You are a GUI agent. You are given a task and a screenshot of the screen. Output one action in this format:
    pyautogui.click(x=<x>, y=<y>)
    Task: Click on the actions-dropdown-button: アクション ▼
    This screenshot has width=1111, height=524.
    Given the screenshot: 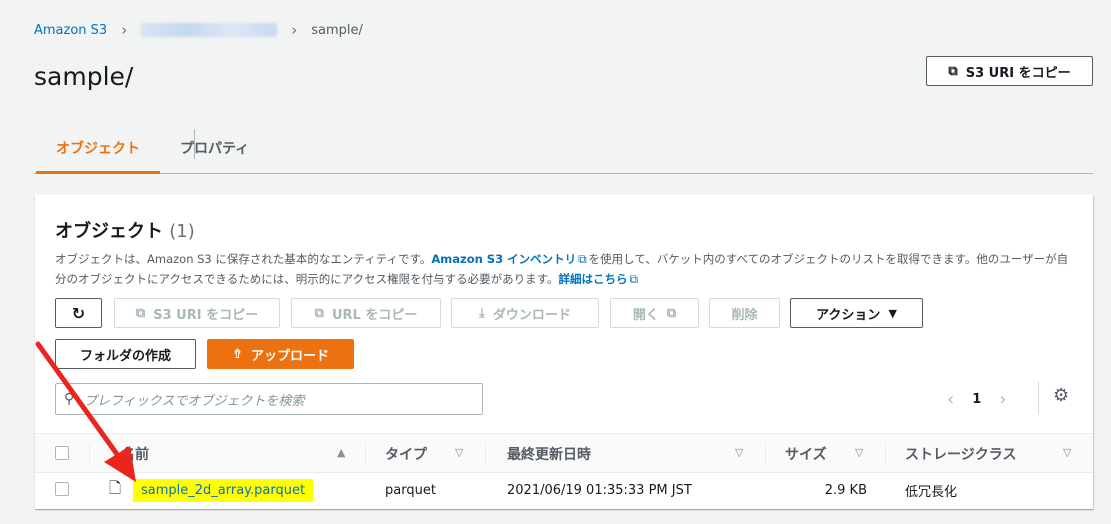 What is the action you would take?
    pyautogui.click(x=856, y=313)
    